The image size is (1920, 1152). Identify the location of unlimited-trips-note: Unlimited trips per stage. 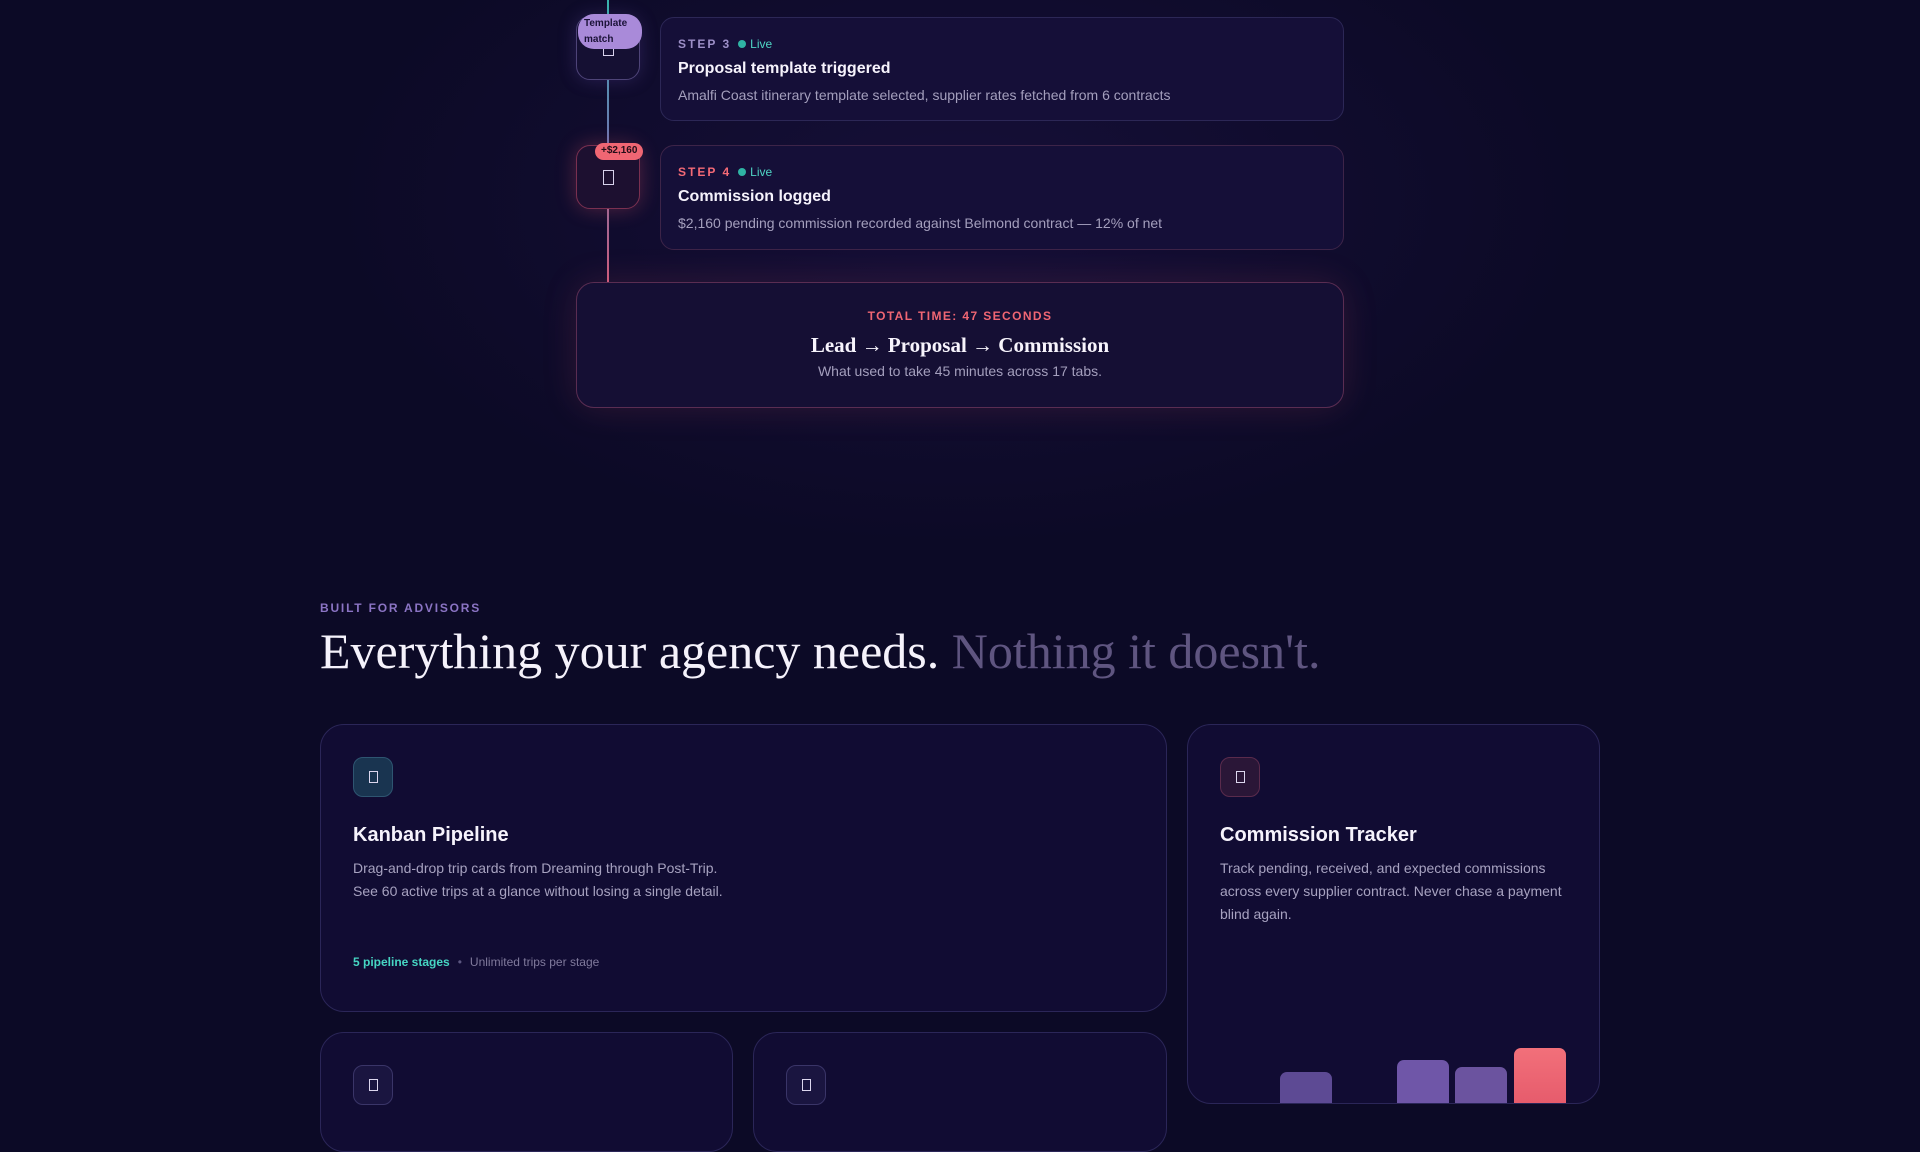
(534, 962).